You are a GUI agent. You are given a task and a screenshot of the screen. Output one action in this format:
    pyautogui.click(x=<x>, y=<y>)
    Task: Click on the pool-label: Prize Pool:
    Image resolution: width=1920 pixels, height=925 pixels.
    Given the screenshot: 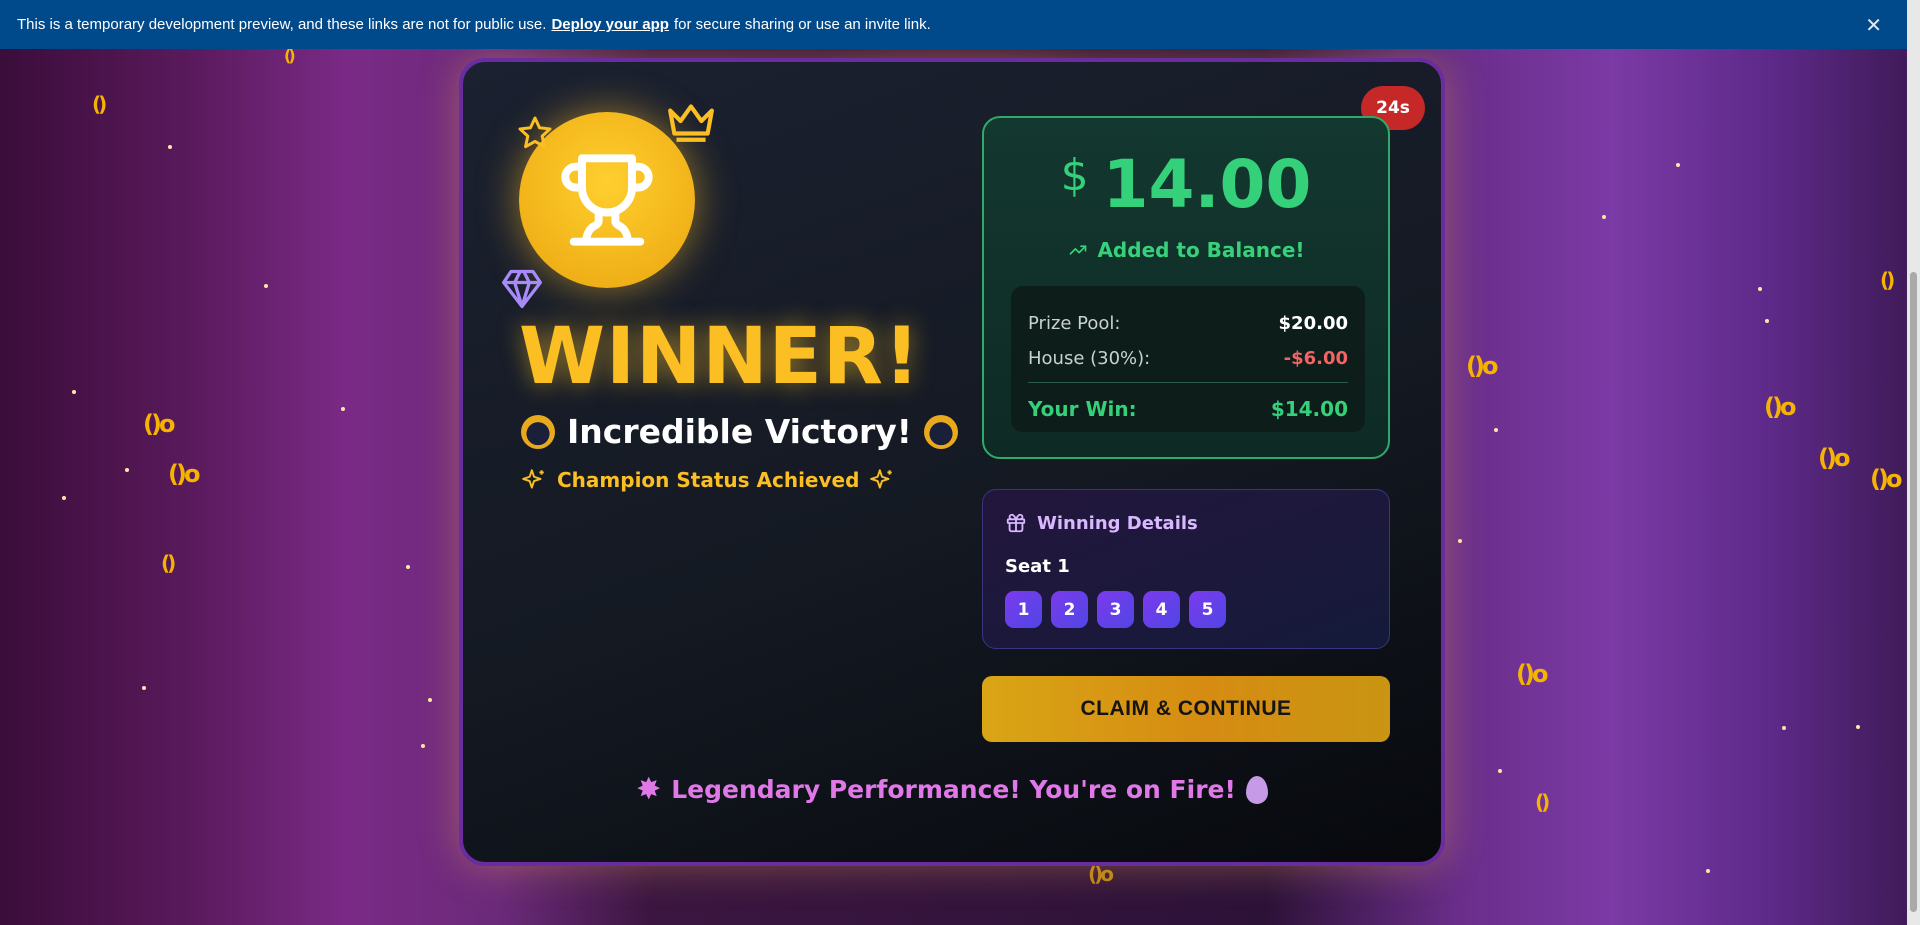 What is the action you would take?
    pyautogui.click(x=1074, y=323)
    